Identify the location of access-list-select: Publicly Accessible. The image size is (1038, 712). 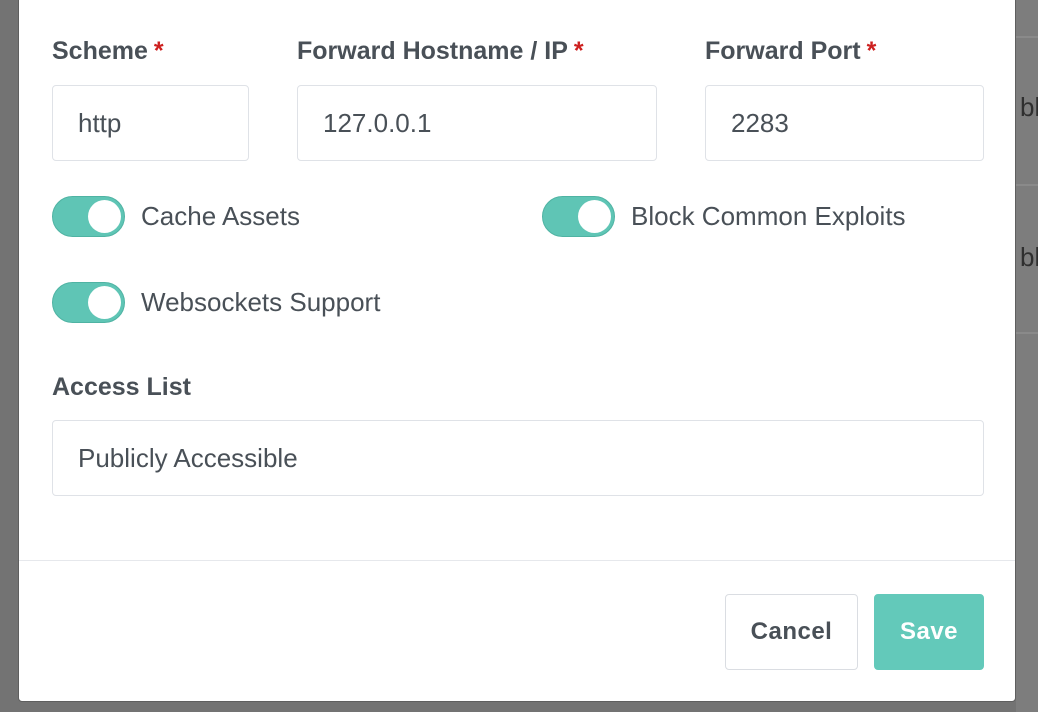
(518, 458).